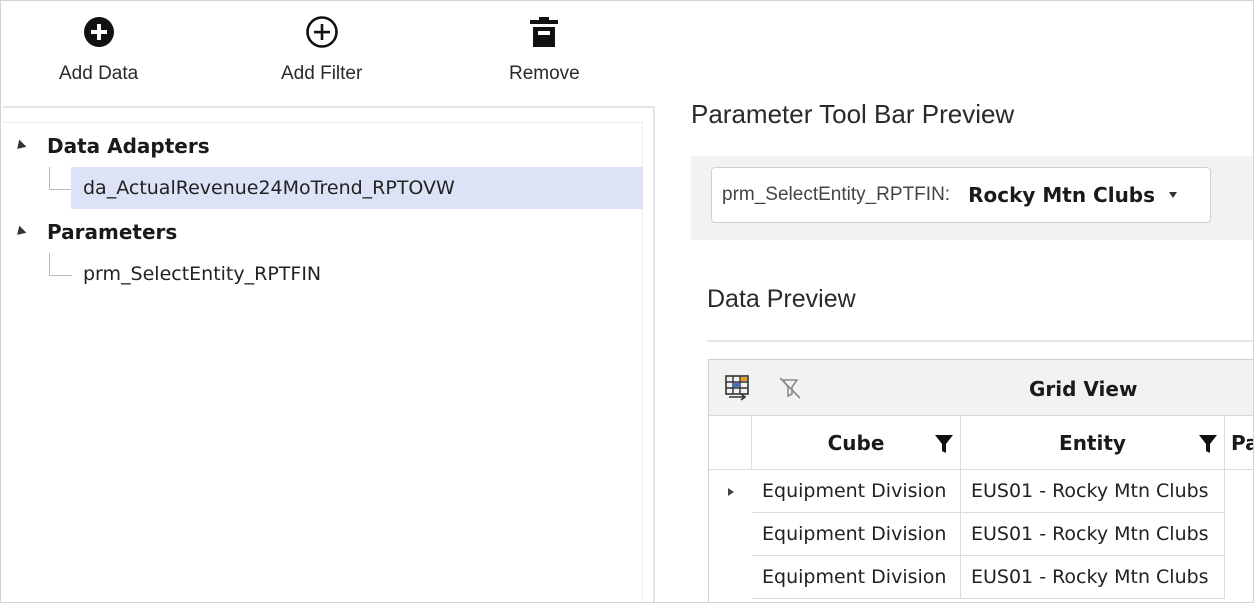  What do you see at coordinates (730, 443) in the screenshot?
I see `row-indicator-header` at bounding box center [730, 443].